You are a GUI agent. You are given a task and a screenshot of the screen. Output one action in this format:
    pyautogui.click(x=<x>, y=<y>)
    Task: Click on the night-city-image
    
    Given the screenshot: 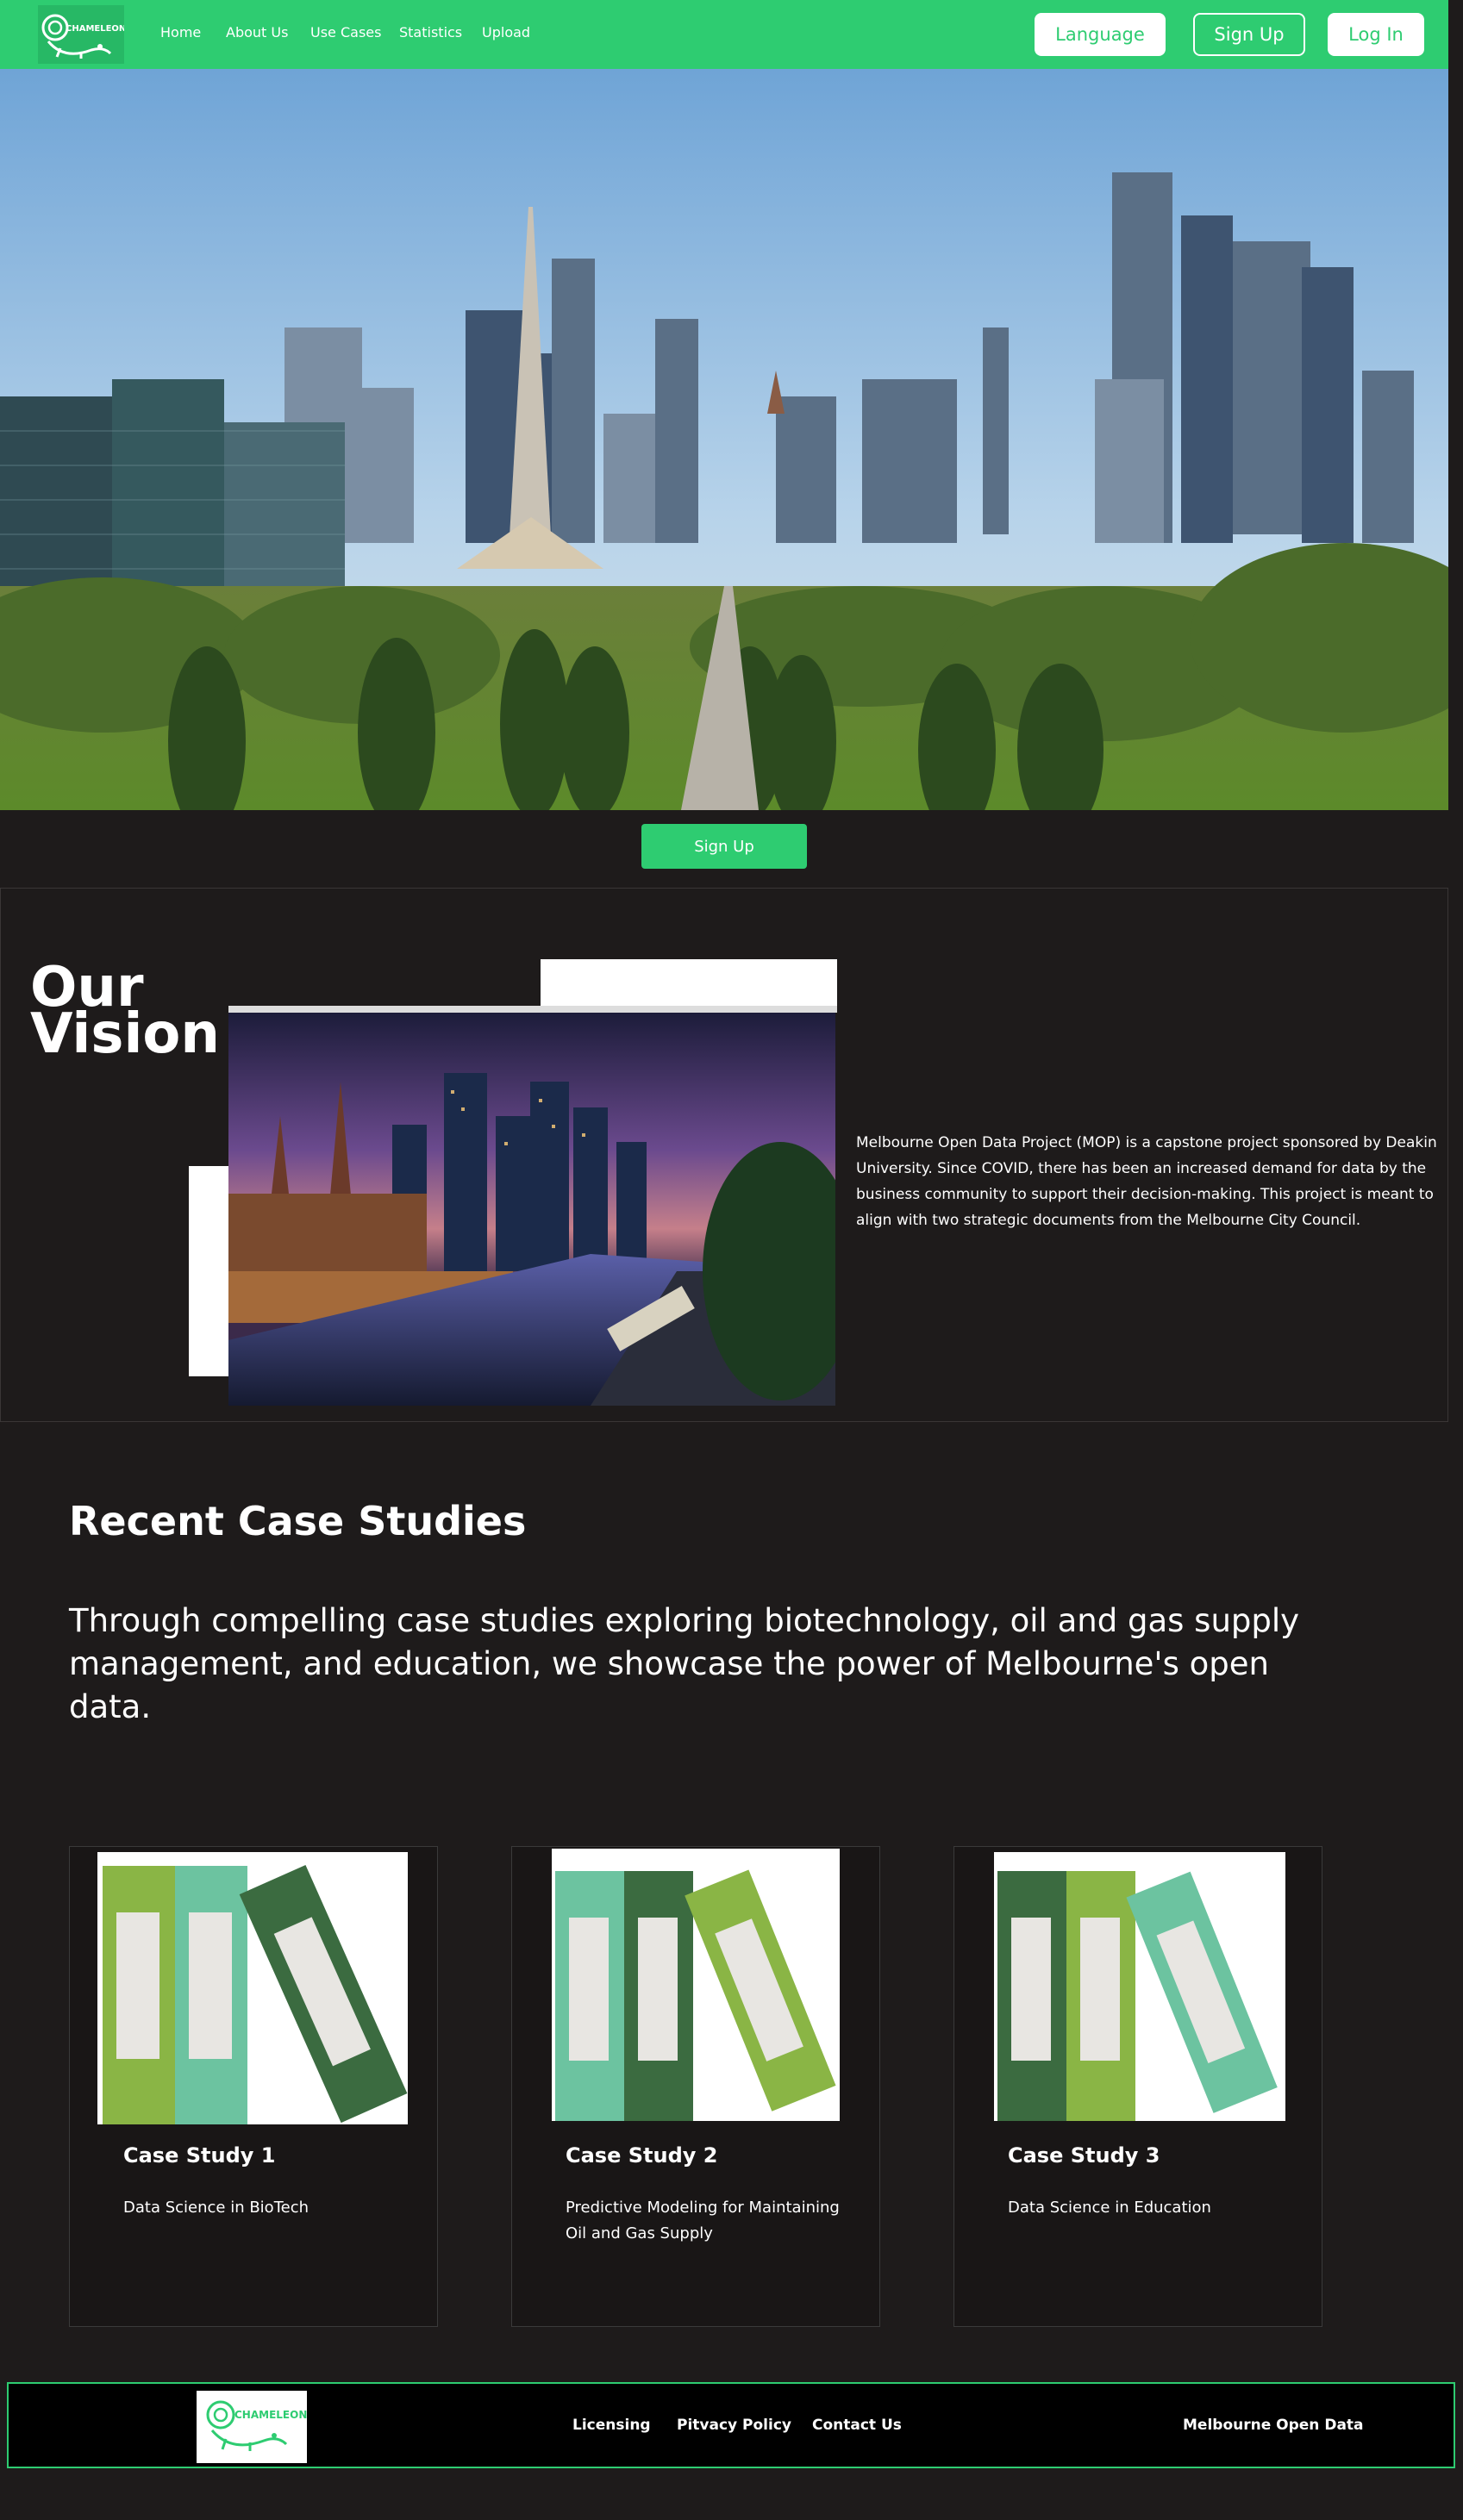 What is the action you would take?
    pyautogui.click(x=531, y=1209)
    